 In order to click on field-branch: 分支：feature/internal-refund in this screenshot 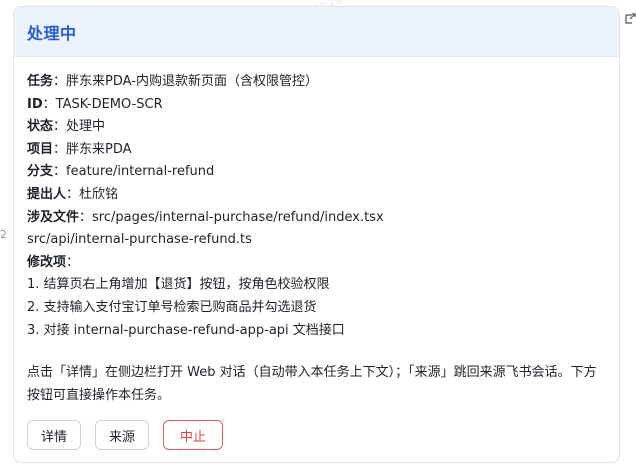, I will do `click(121, 172)`.